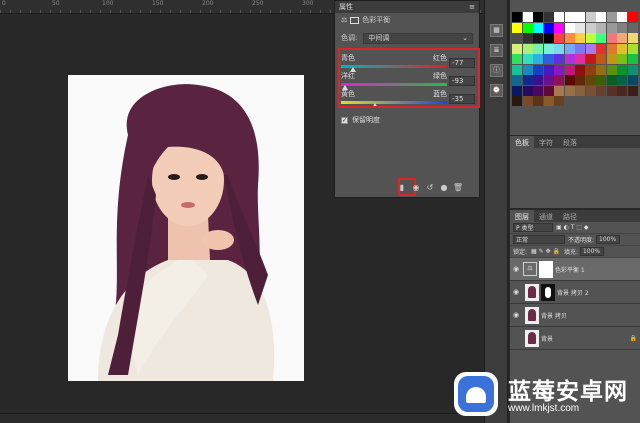 This screenshot has width=640, height=423. I want to click on reset-icon: ↺, so click(430, 187).